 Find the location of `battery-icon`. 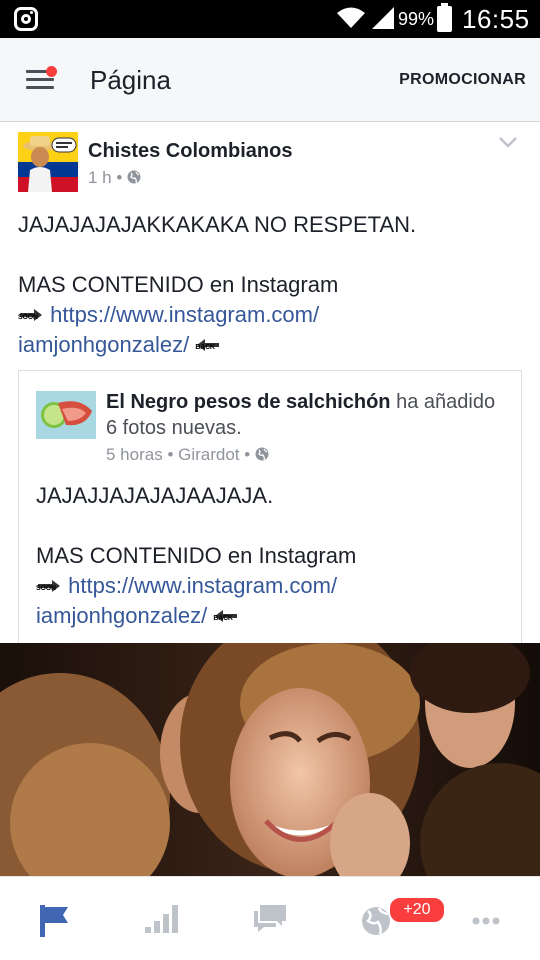

battery-icon is located at coordinates (444, 17).